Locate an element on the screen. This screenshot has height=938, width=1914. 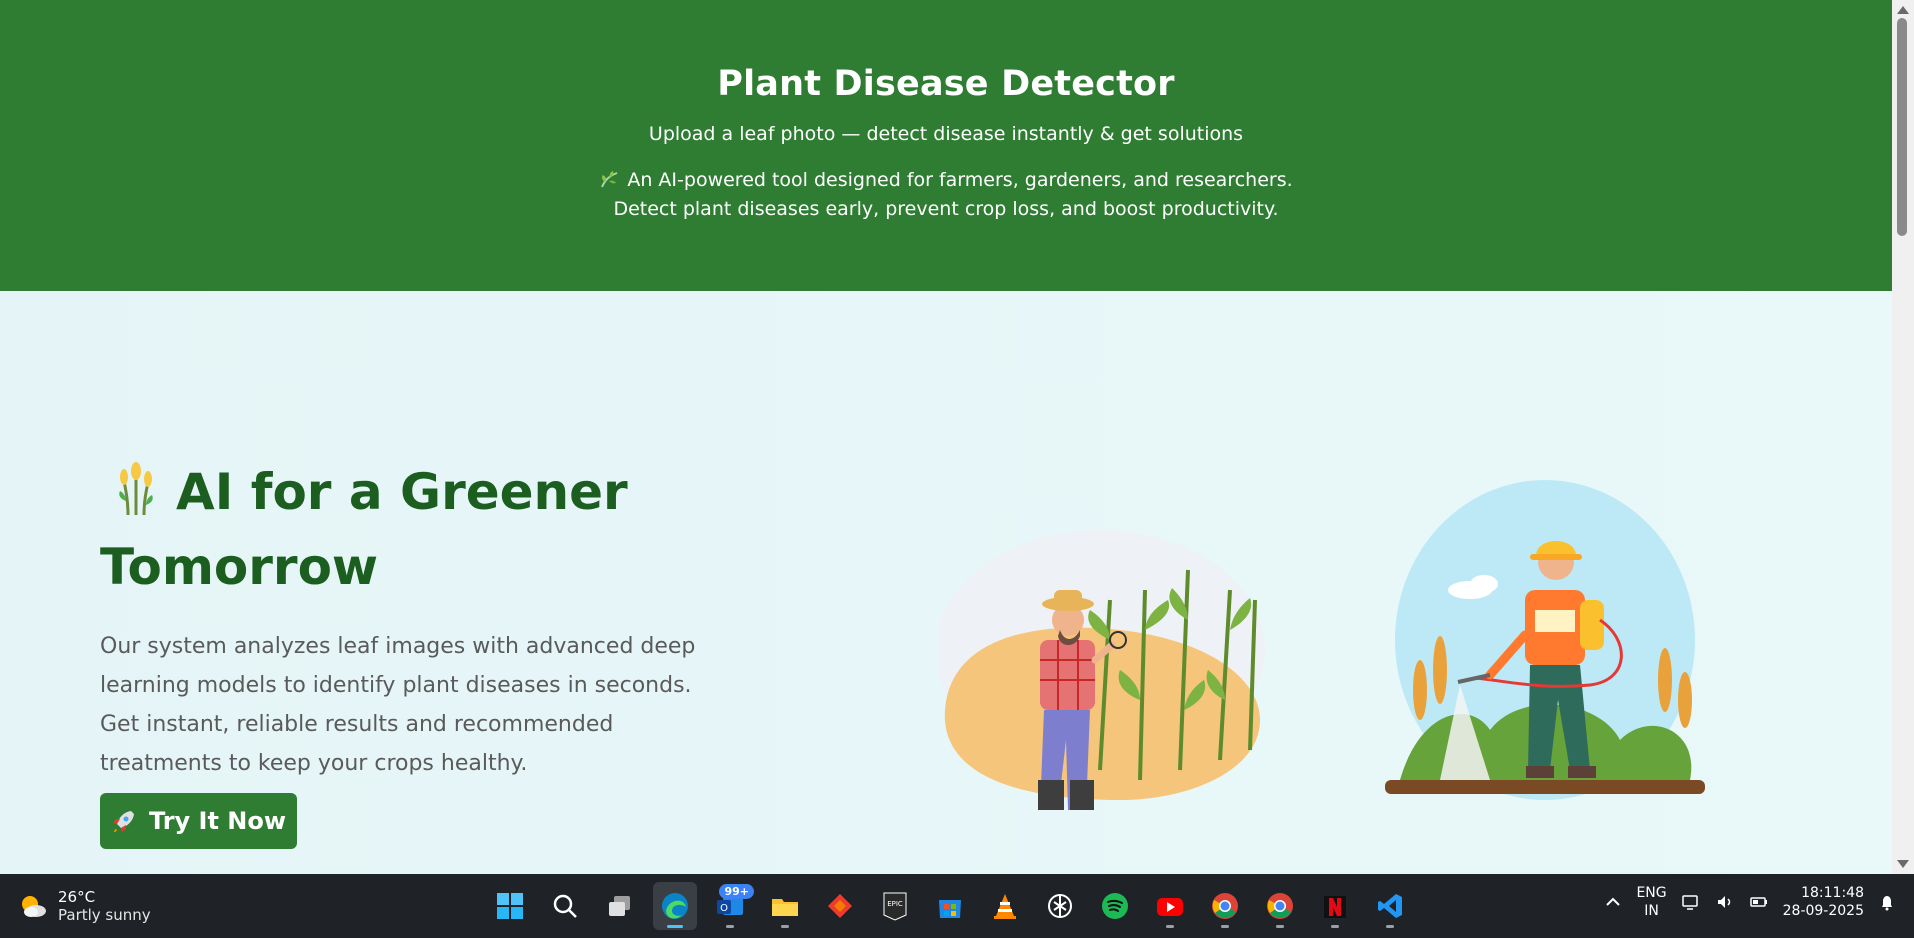
taskbar-apps: O 99+ EPIC is located at coordinates (950, 906).